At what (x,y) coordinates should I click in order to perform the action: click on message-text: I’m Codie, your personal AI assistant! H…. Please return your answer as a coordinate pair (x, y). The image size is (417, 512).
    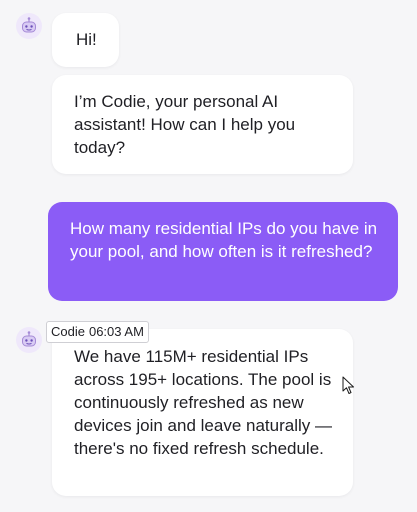
    Looking at the image, I should click on (185, 124).